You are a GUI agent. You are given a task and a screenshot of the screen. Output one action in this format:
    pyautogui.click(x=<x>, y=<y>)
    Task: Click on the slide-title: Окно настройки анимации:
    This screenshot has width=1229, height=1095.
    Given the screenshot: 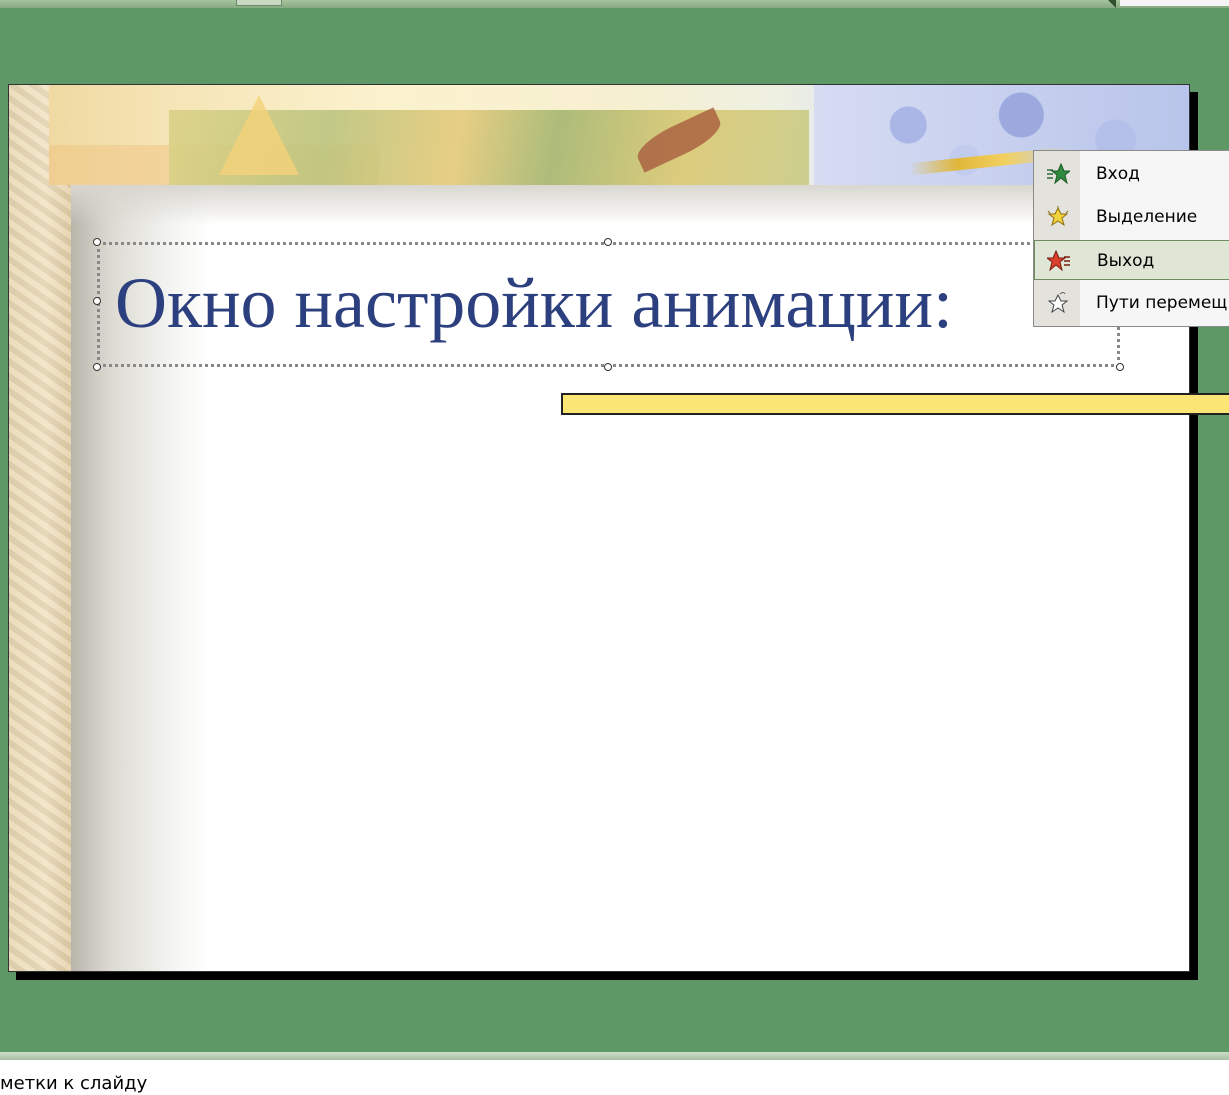 What is the action you would take?
    pyautogui.click(x=534, y=303)
    